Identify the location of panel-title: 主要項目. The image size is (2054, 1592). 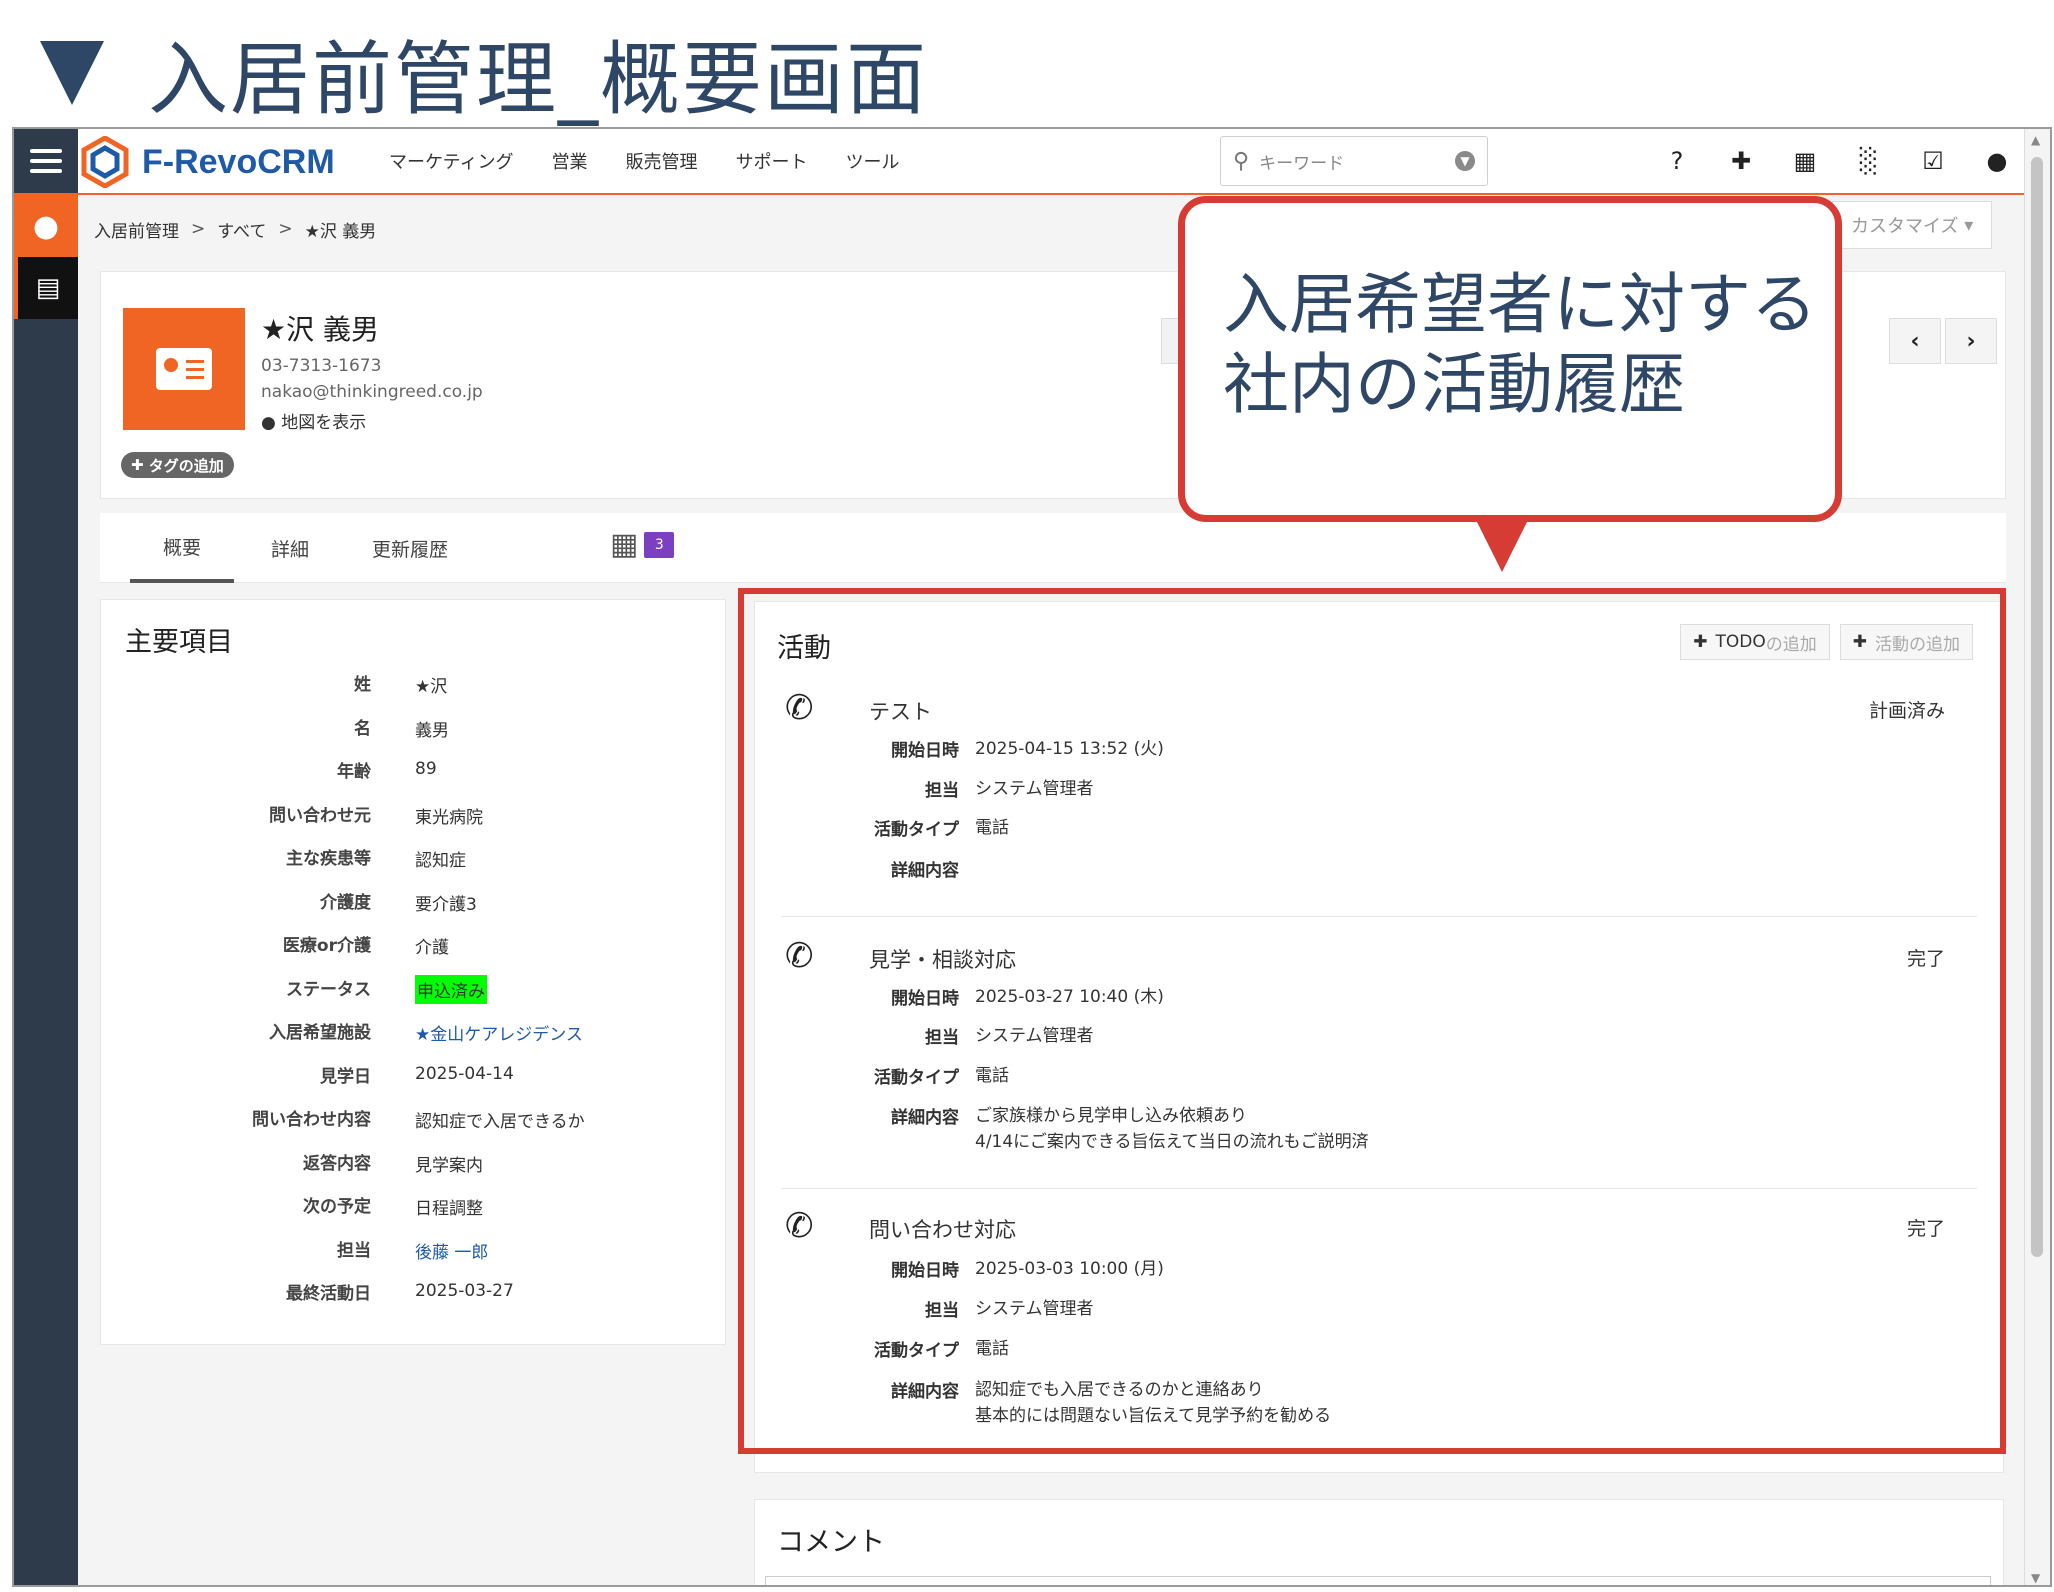
(179, 642).